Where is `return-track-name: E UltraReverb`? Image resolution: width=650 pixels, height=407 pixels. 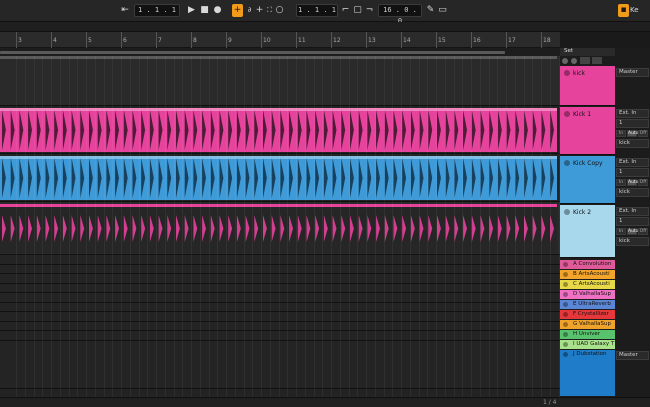 return-track-name: E UltraReverb is located at coordinates (592, 304).